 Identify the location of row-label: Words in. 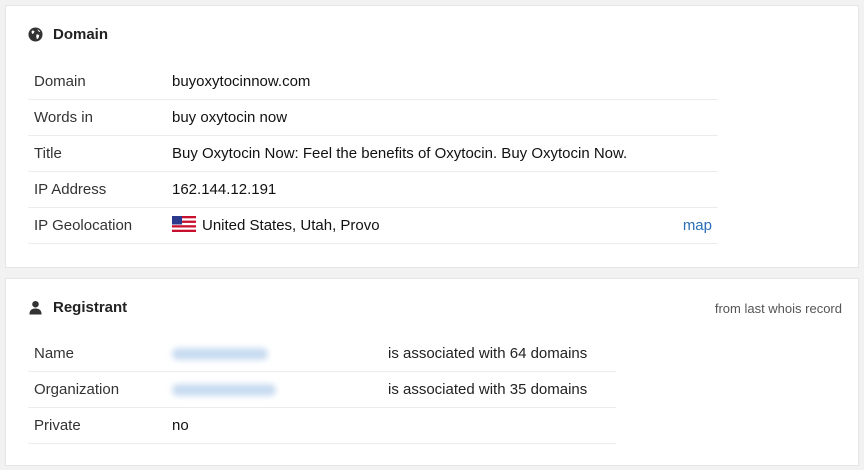
(63, 117).